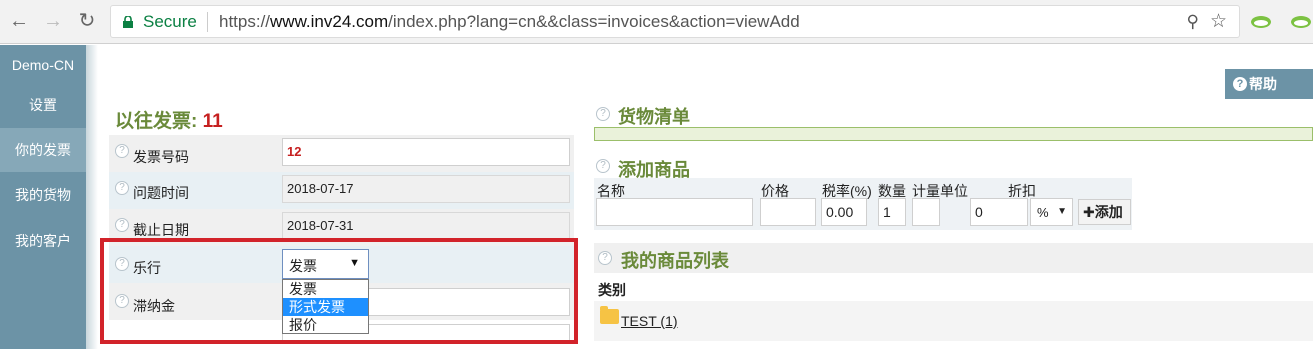 The width and height of the screenshot is (1313, 349). I want to click on product-discount-input: 0, so click(999, 212).